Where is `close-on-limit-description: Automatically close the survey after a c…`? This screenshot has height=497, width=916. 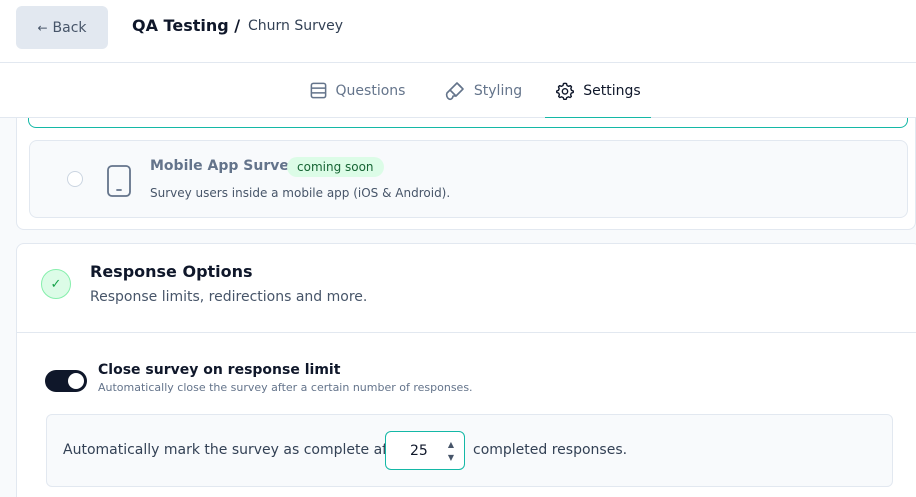 close-on-limit-description: Automatically close the survey after a c… is located at coordinates (285, 387).